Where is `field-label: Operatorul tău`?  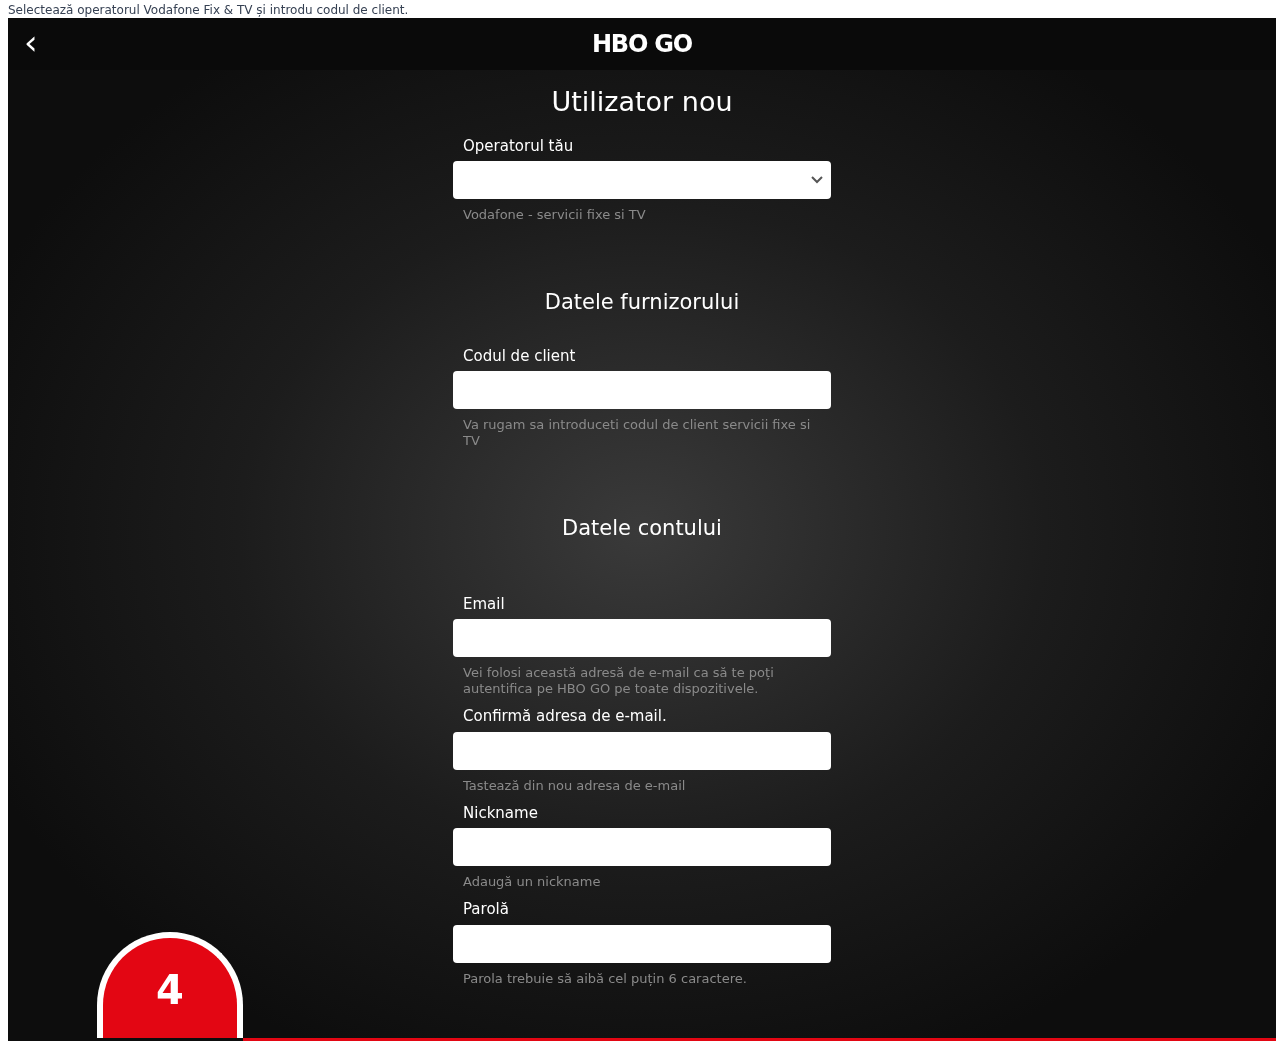 field-label: Operatorul tău is located at coordinates (518, 146).